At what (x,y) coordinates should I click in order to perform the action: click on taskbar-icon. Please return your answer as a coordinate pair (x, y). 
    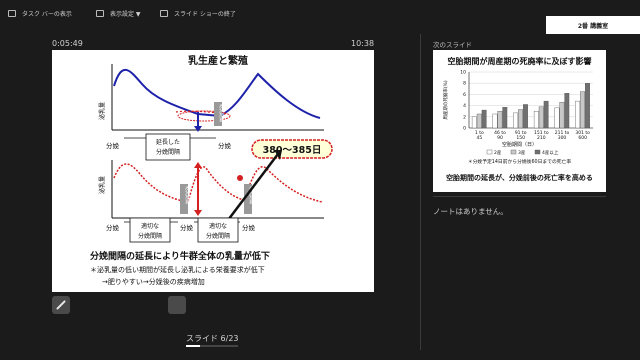
    Looking at the image, I should click on (12, 13).